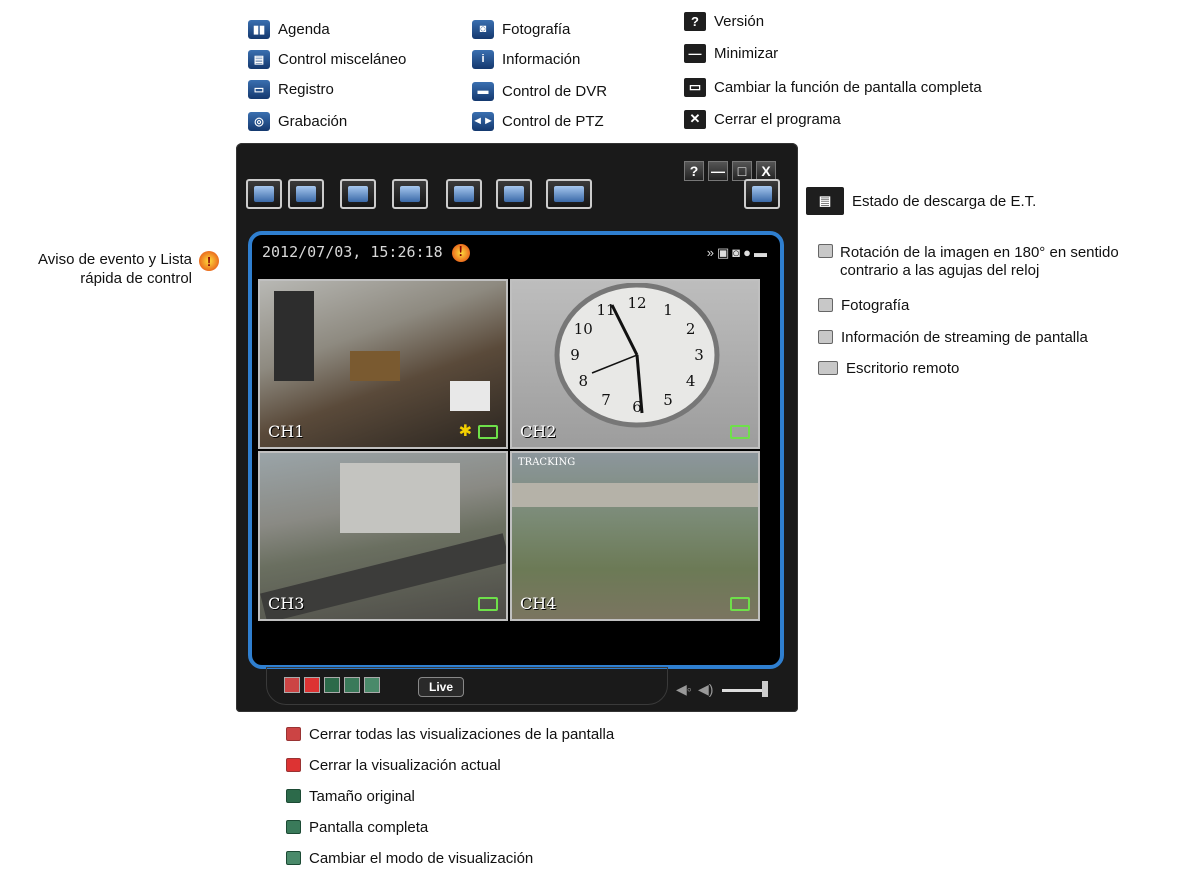 Image resolution: width=1177 pixels, height=874 pixels. What do you see at coordinates (848, 87) in the screenshot?
I see `legend-label: Cambiar la función de pantalla completa` at bounding box center [848, 87].